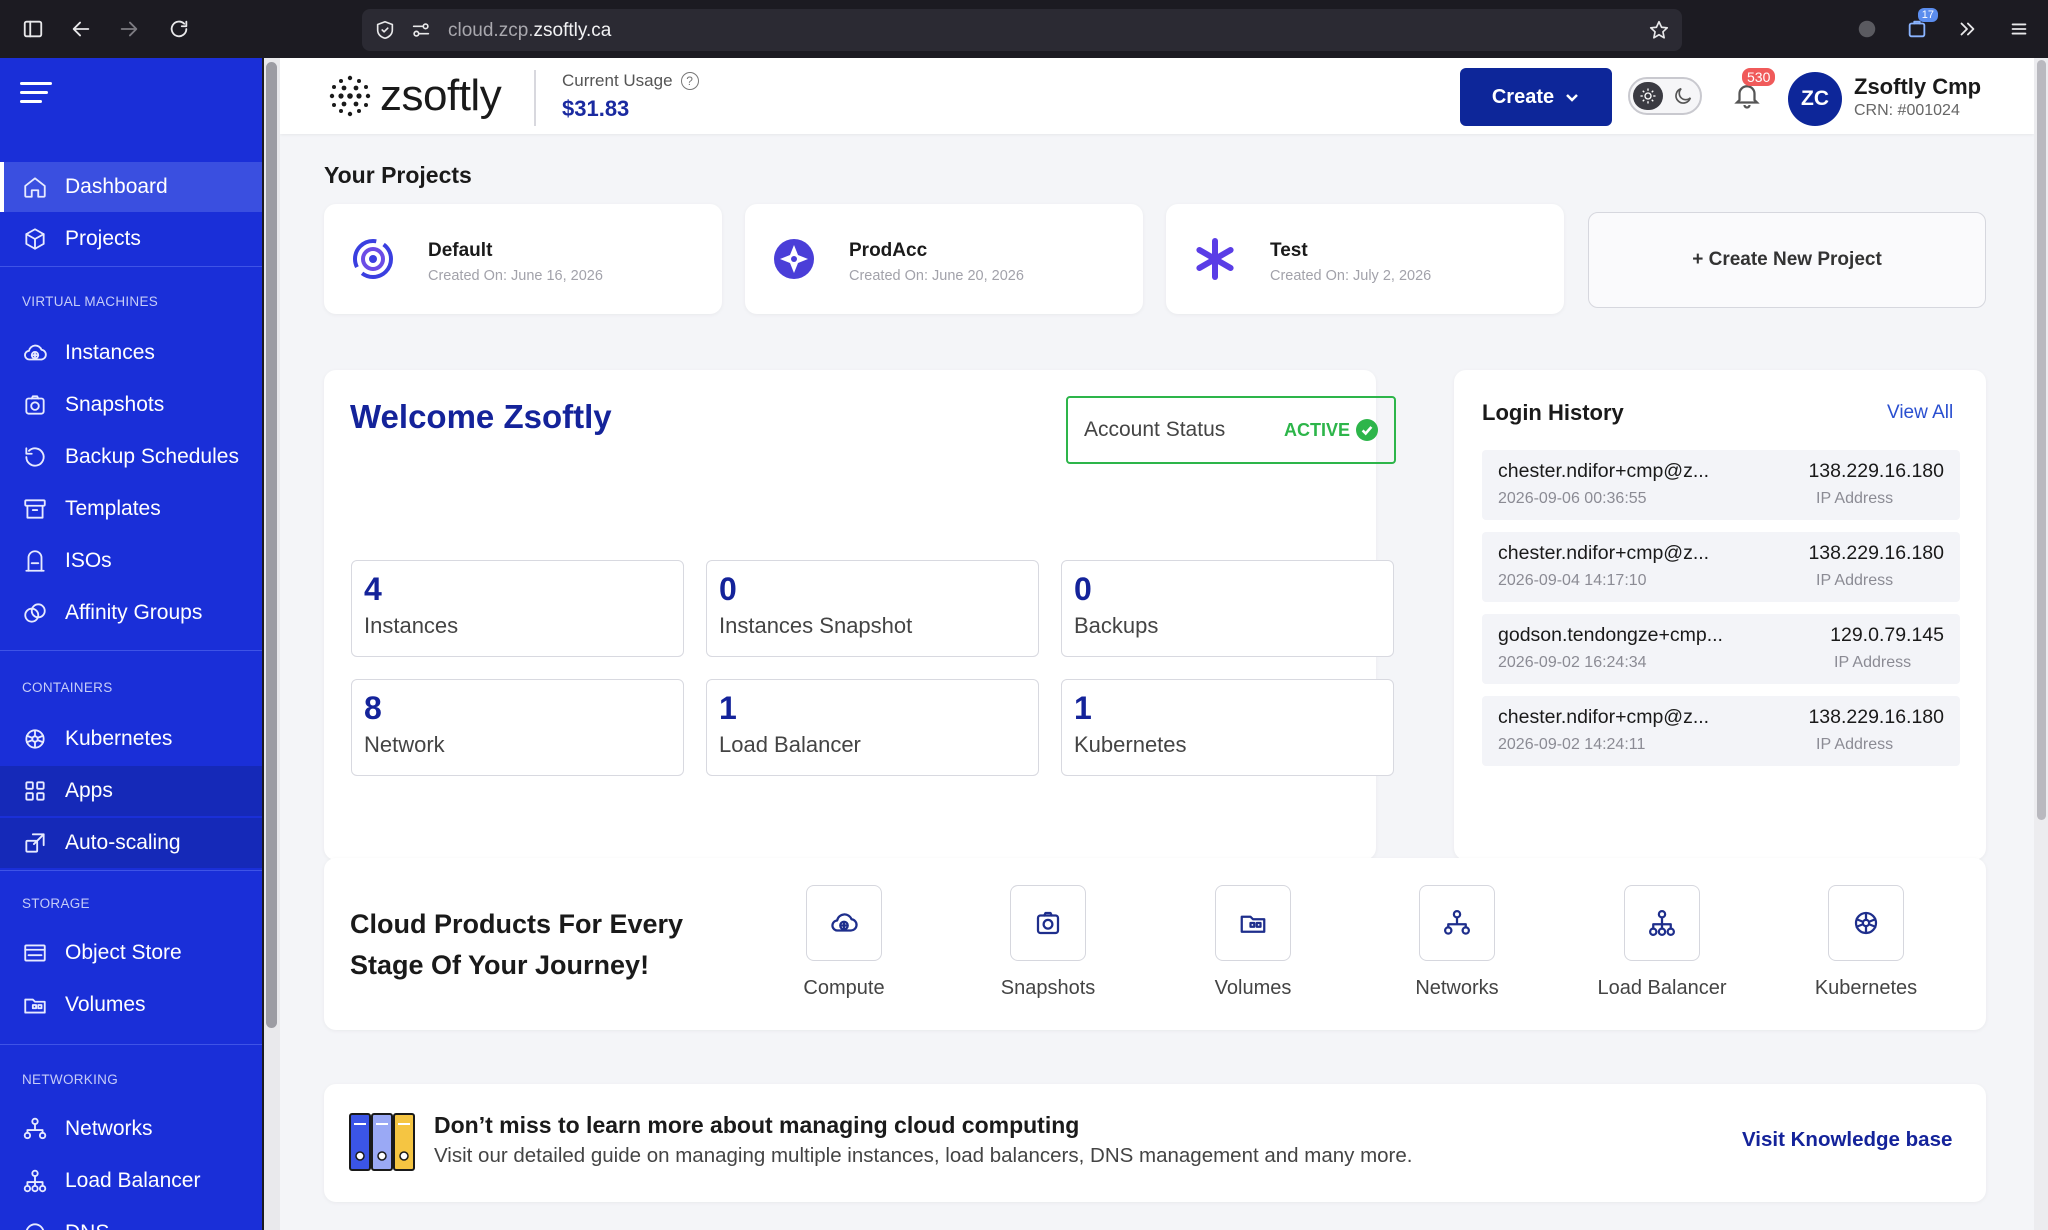  Describe the element at coordinates (131, 457) in the screenshot. I see `sidebar-item-backup-schedules: Backup Schedules` at that location.